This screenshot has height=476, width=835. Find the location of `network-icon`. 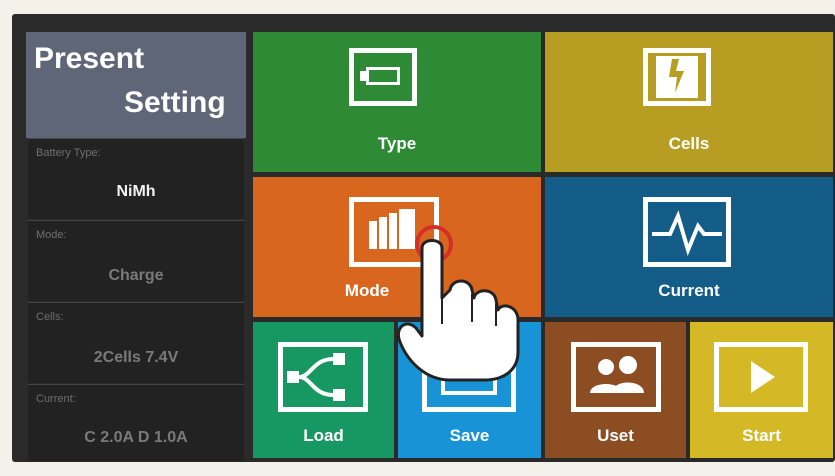

network-icon is located at coordinates (323, 377).